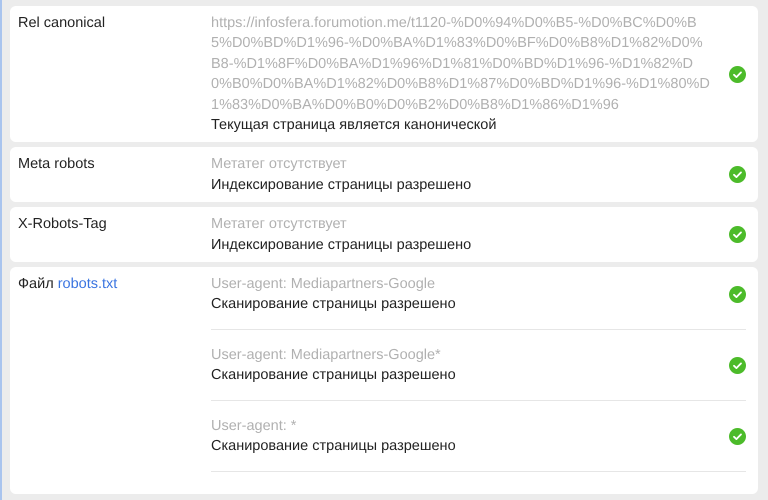 This screenshot has height=500, width=768. What do you see at coordinates (323, 284) in the screenshot?
I see `value-text: User-agent: Mediapartners-Google` at bounding box center [323, 284].